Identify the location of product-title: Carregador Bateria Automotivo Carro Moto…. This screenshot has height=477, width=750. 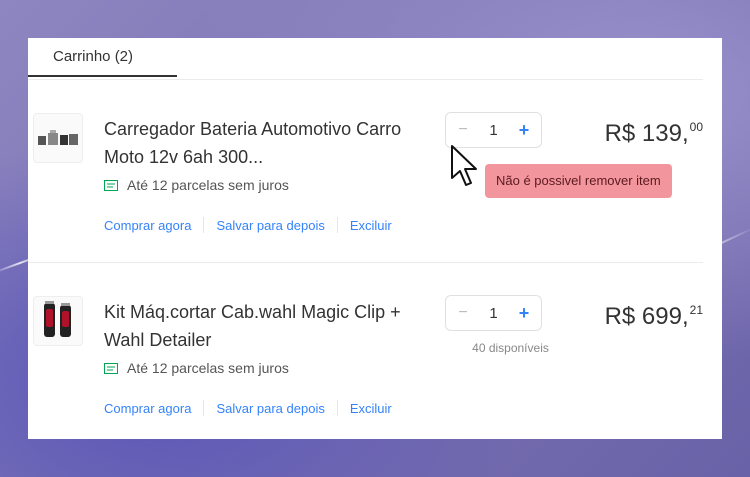
(259, 143).